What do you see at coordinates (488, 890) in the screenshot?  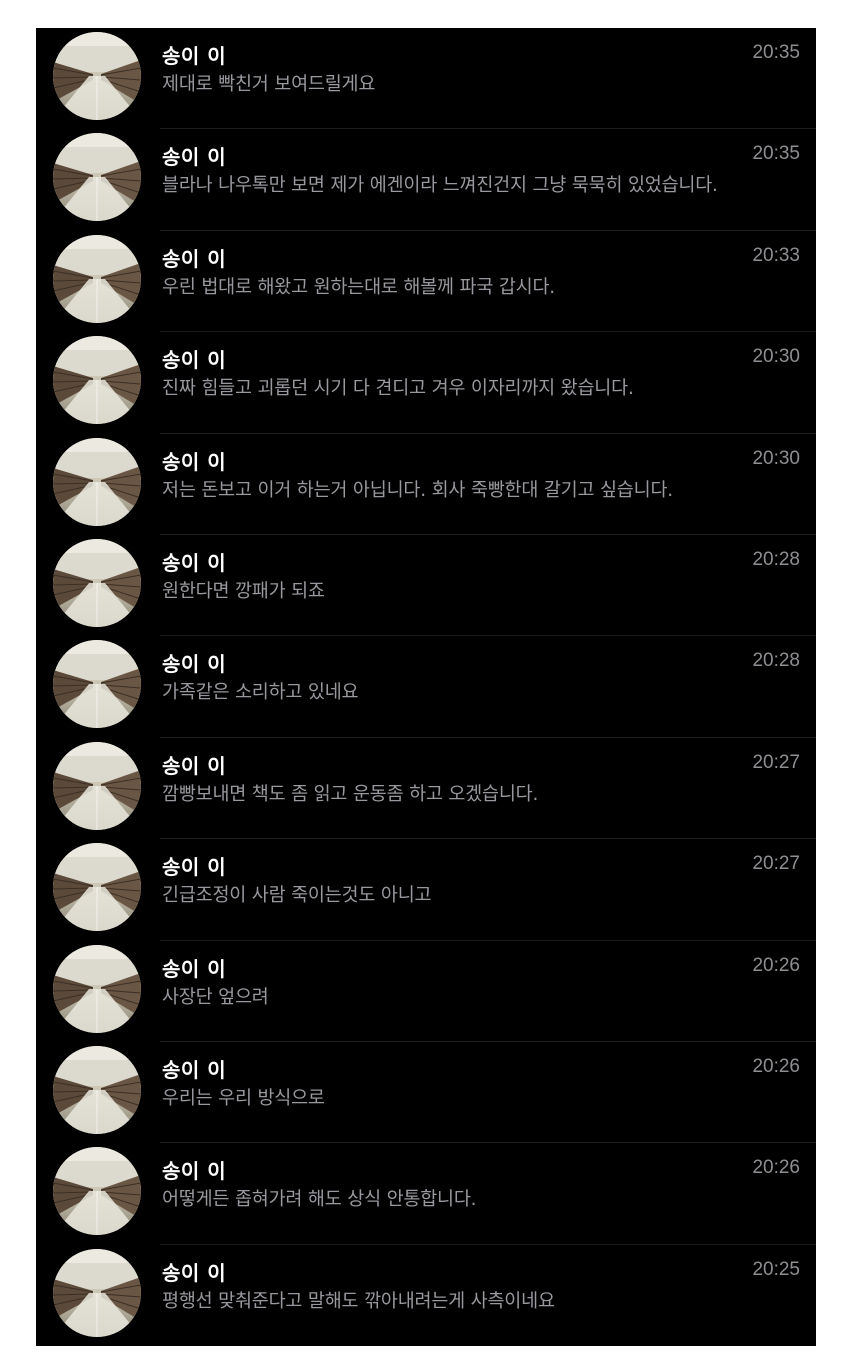 I see `message-content: 송이 이 20:27 긴급조정이 사람 죽이는것도 아니고` at bounding box center [488, 890].